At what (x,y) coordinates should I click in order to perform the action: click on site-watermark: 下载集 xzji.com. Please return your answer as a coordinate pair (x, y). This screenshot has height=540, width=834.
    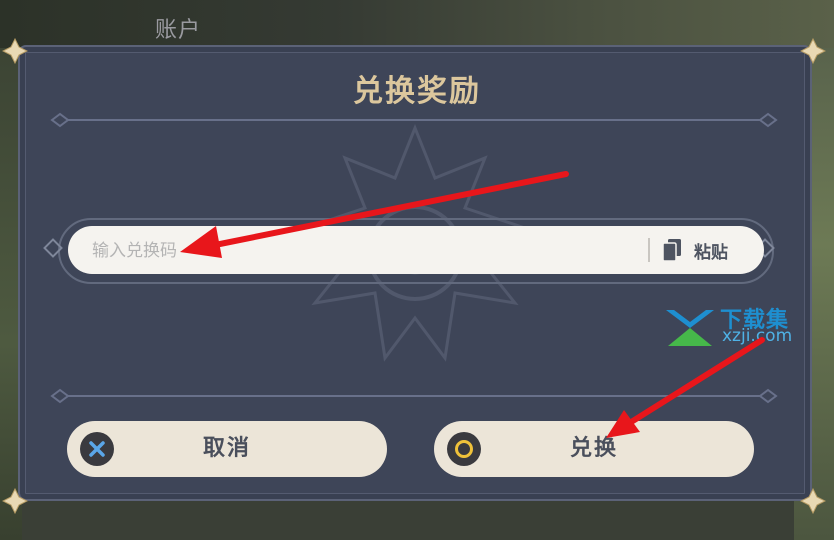
    Looking at the image, I should click on (739, 327).